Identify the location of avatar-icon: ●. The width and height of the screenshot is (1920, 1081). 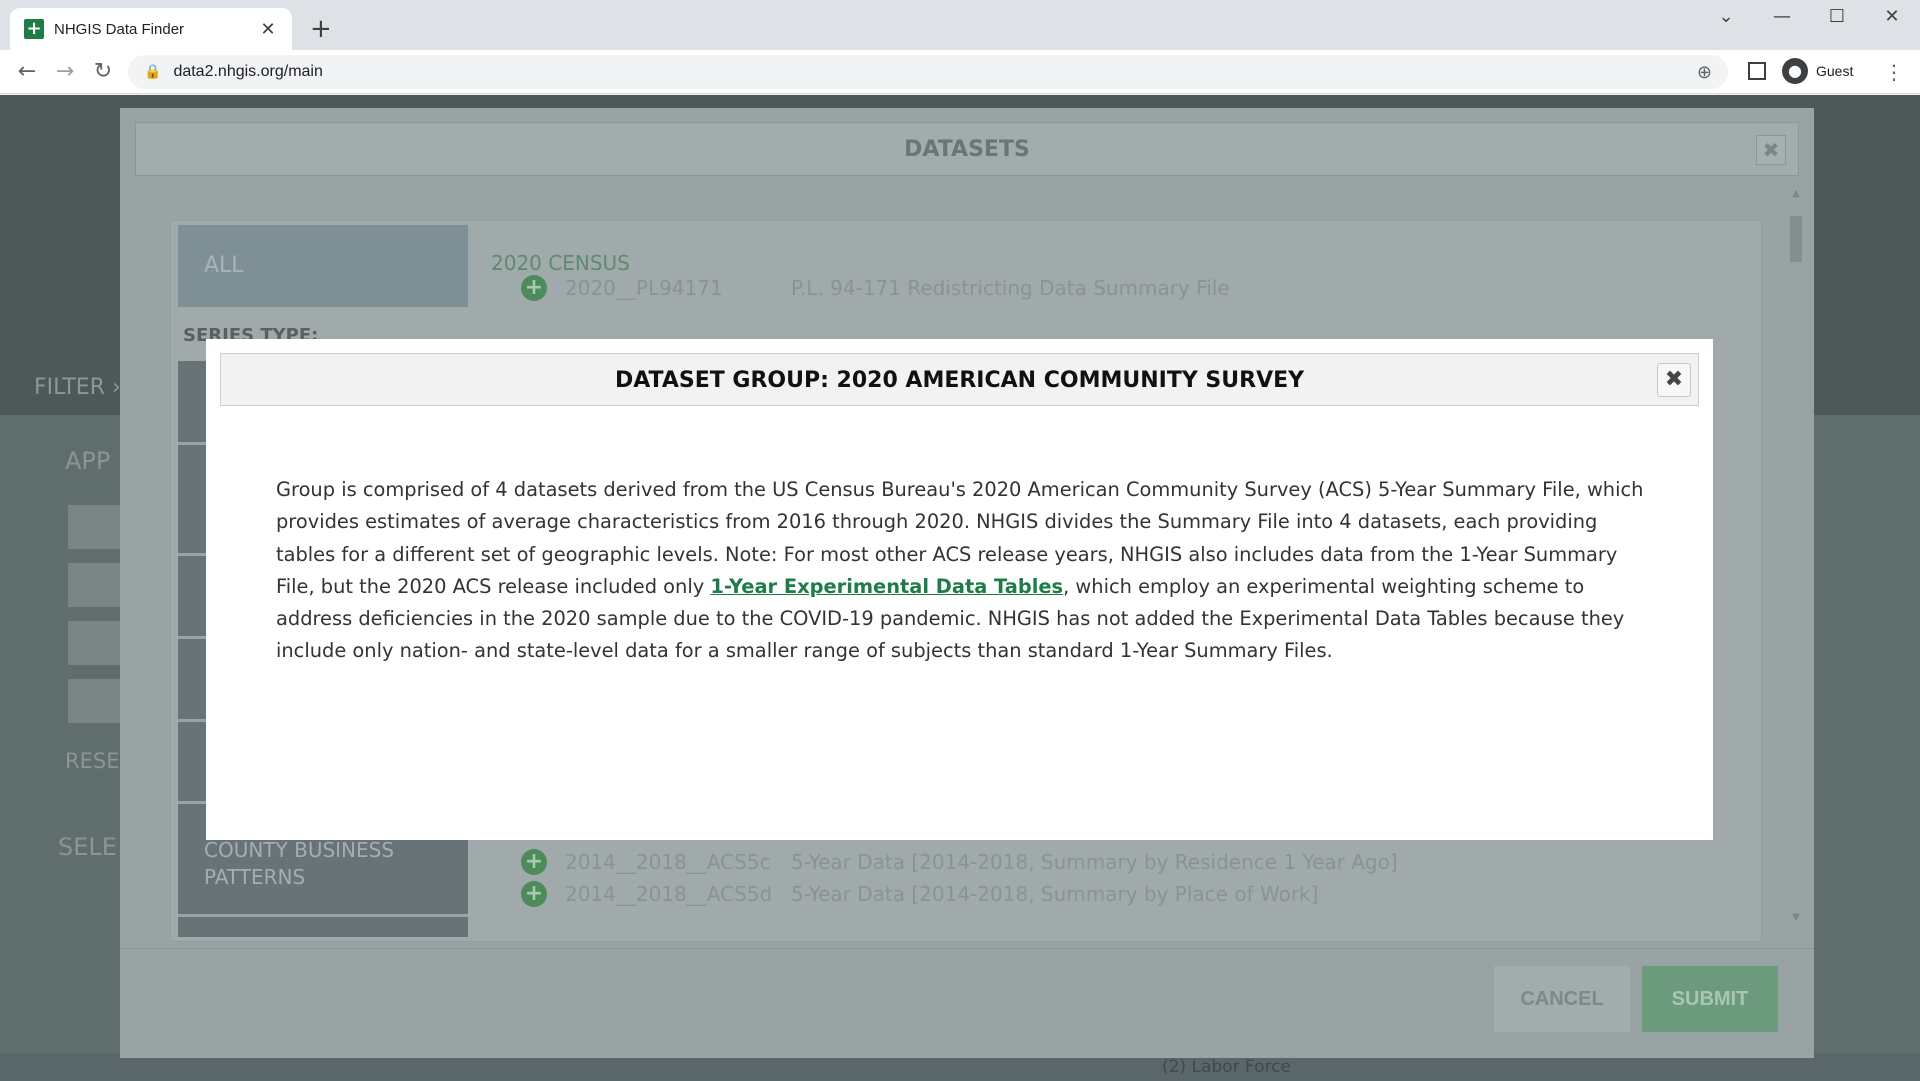
(1795, 71).